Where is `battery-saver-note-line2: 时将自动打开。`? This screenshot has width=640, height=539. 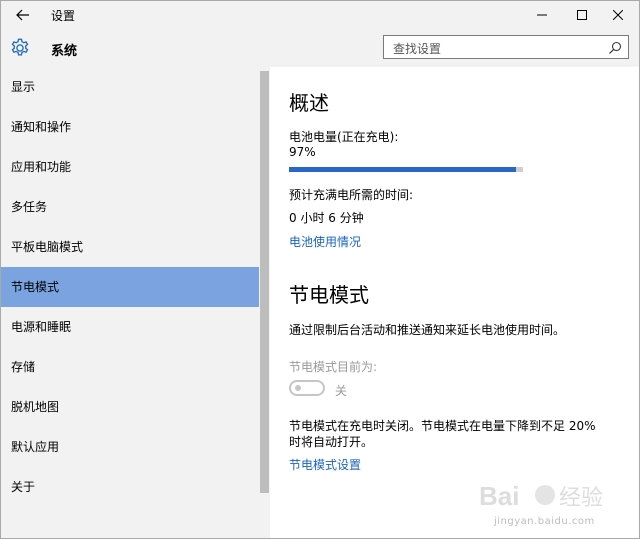 battery-saver-note-line2: 时将自动打开。 is located at coordinates (331, 442).